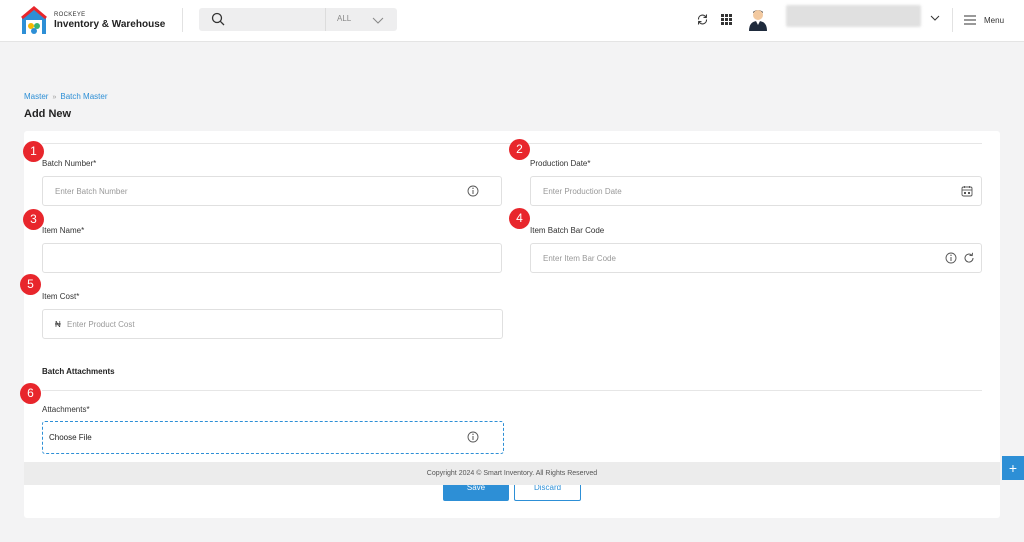 The height and width of the screenshot is (542, 1024). I want to click on file-upload-dropzone: Choose File, so click(273, 437).